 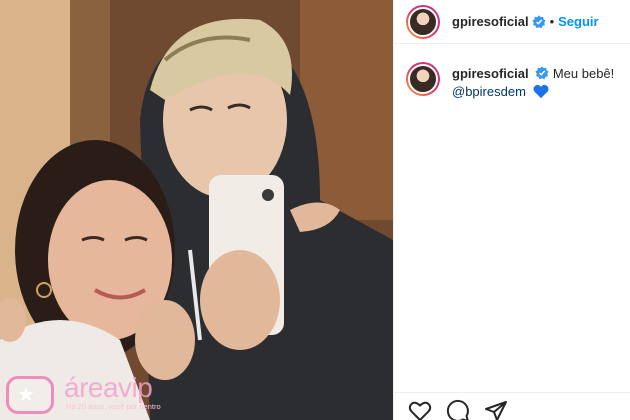 What do you see at coordinates (578, 21) in the screenshot?
I see `follow-button: Seguir` at bounding box center [578, 21].